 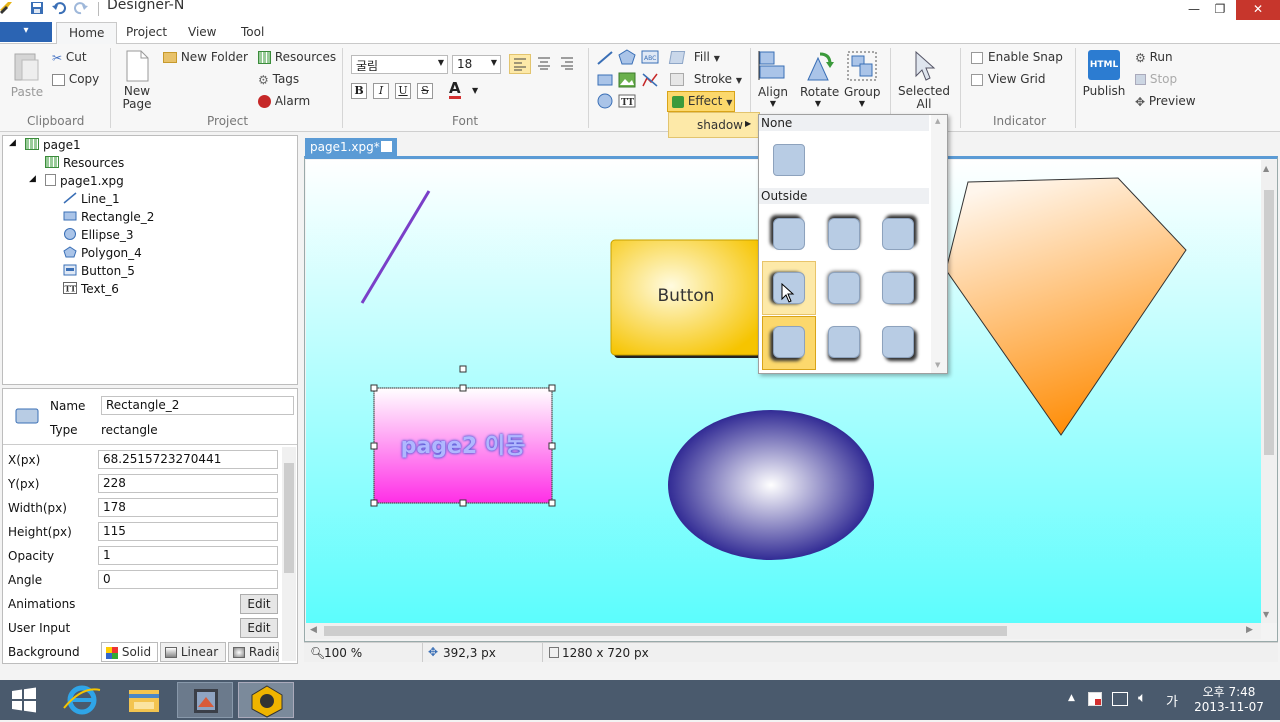 I want to click on scroll-right-icon: ▶, so click(x=1249, y=630).